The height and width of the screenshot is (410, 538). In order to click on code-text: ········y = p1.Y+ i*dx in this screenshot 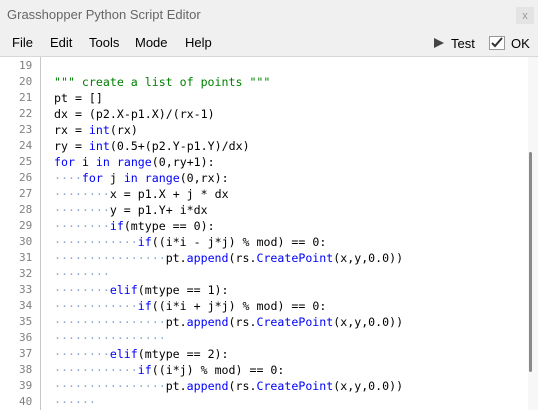, I will do `click(131, 210)`.